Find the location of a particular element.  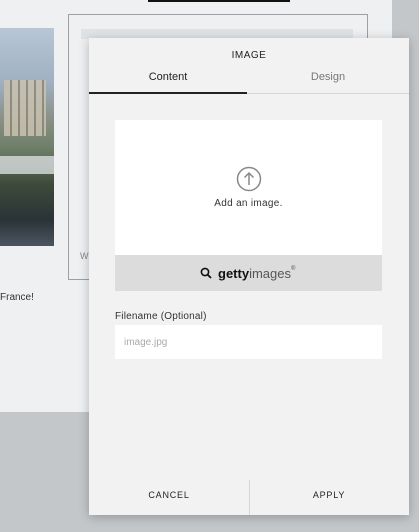

dialog-title: IMAGE is located at coordinates (249, 55).